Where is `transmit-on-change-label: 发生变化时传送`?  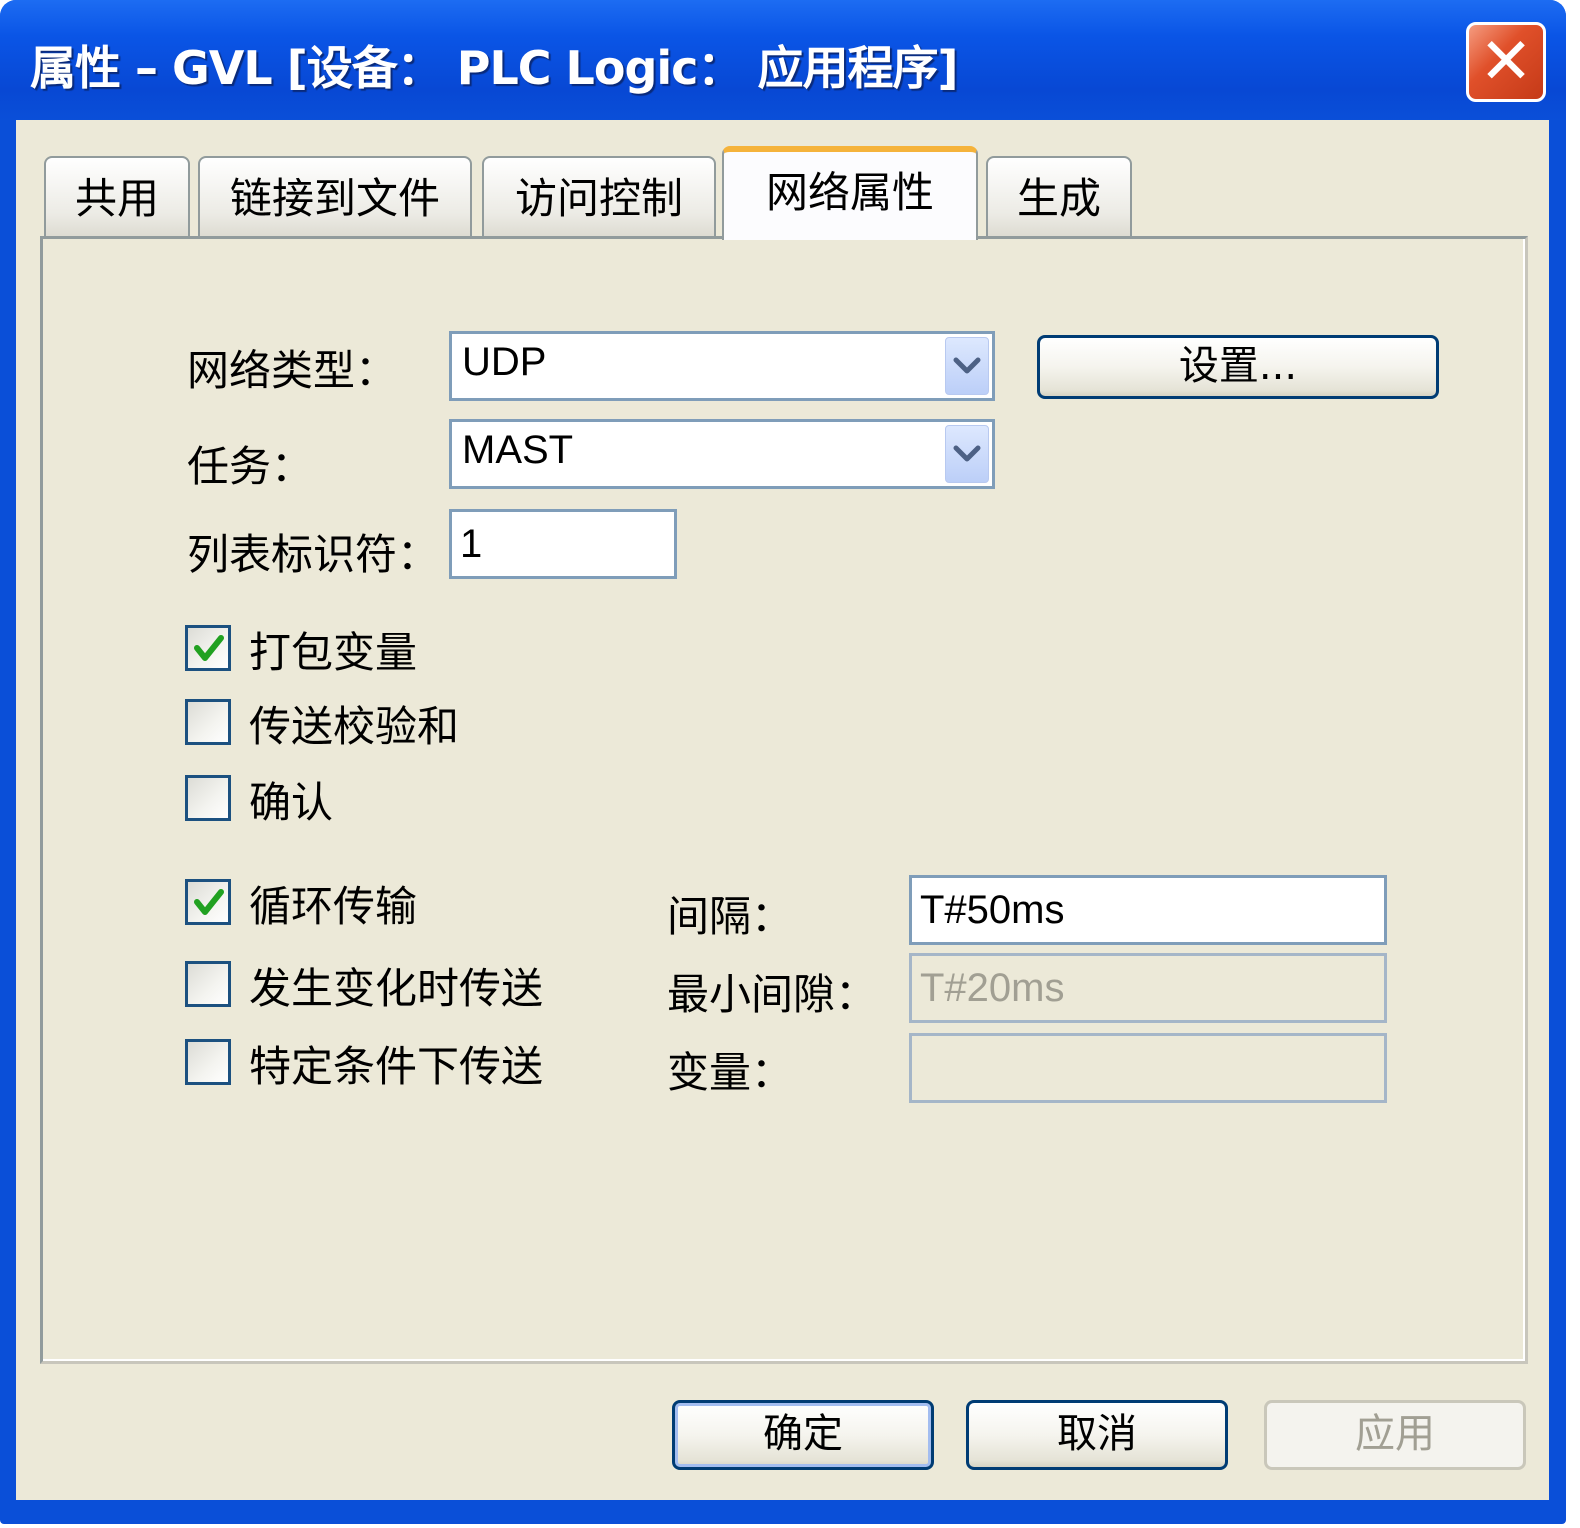
transmit-on-change-label: 发生变化时传送 is located at coordinates (396, 985).